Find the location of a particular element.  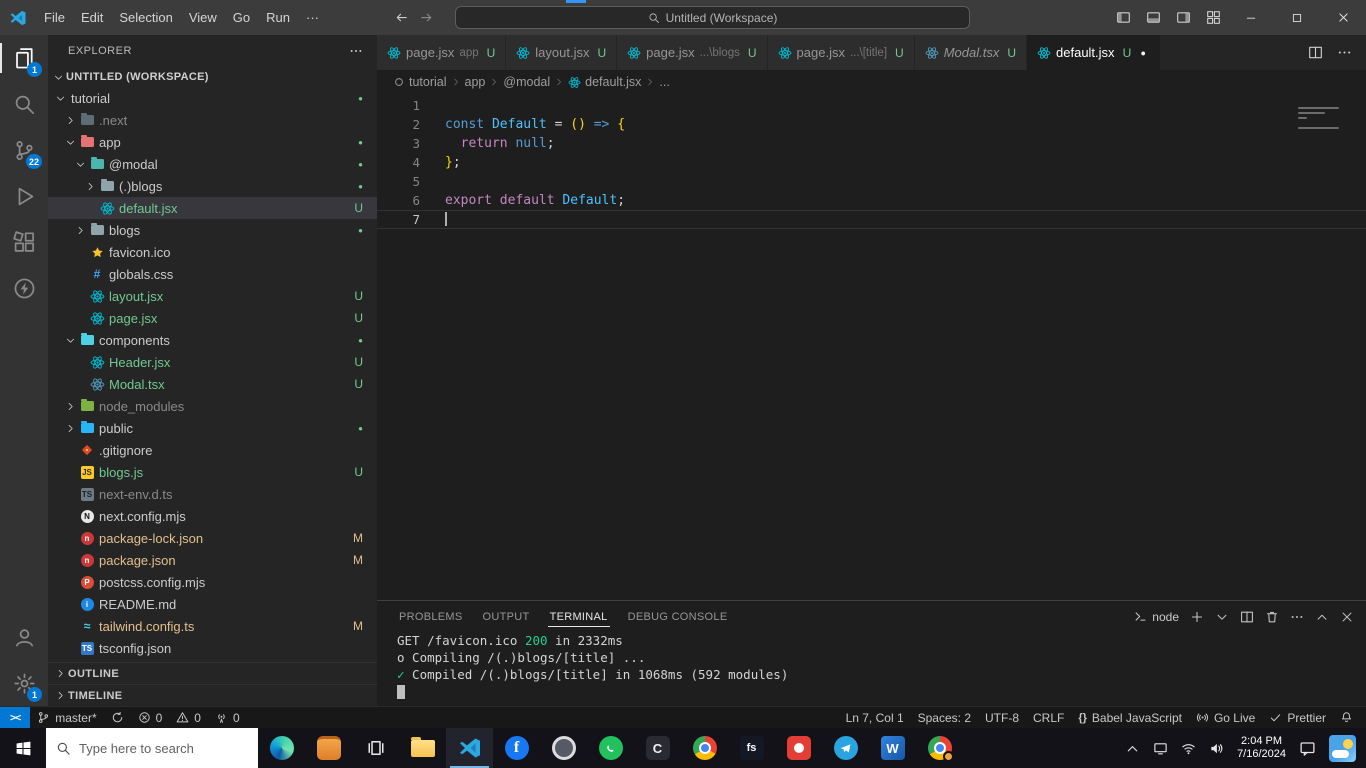

status-go-live: Go Live is located at coordinates (1225, 717).